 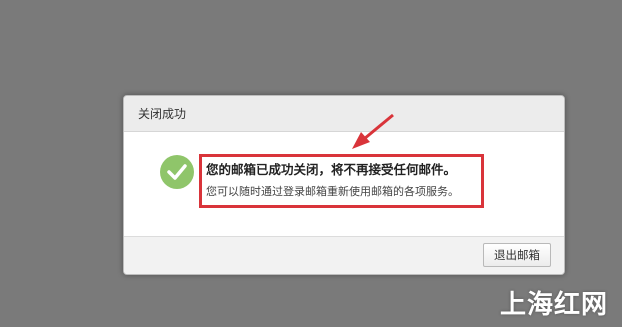 What do you see at coordinates (553, 305) in the screenshot?
I see `watermark-logo: 上海红网` at bounding box center [553, 305].